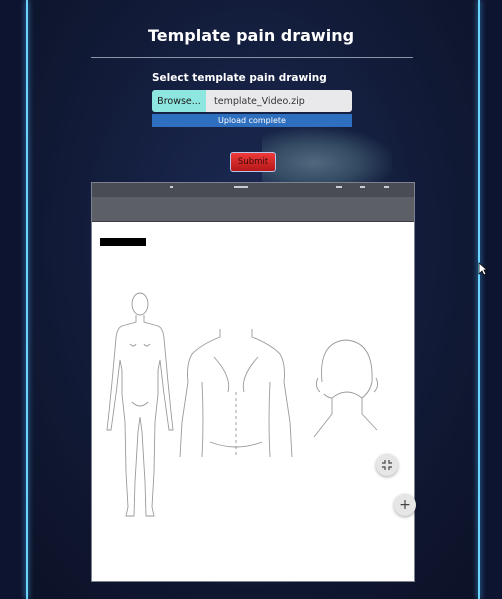 The image size is (502, 599). What do you see at coordinates (252, 120) in the screenshot?
I see `upload-progress-bar: Upload complete` at bounding box center [252, 120].